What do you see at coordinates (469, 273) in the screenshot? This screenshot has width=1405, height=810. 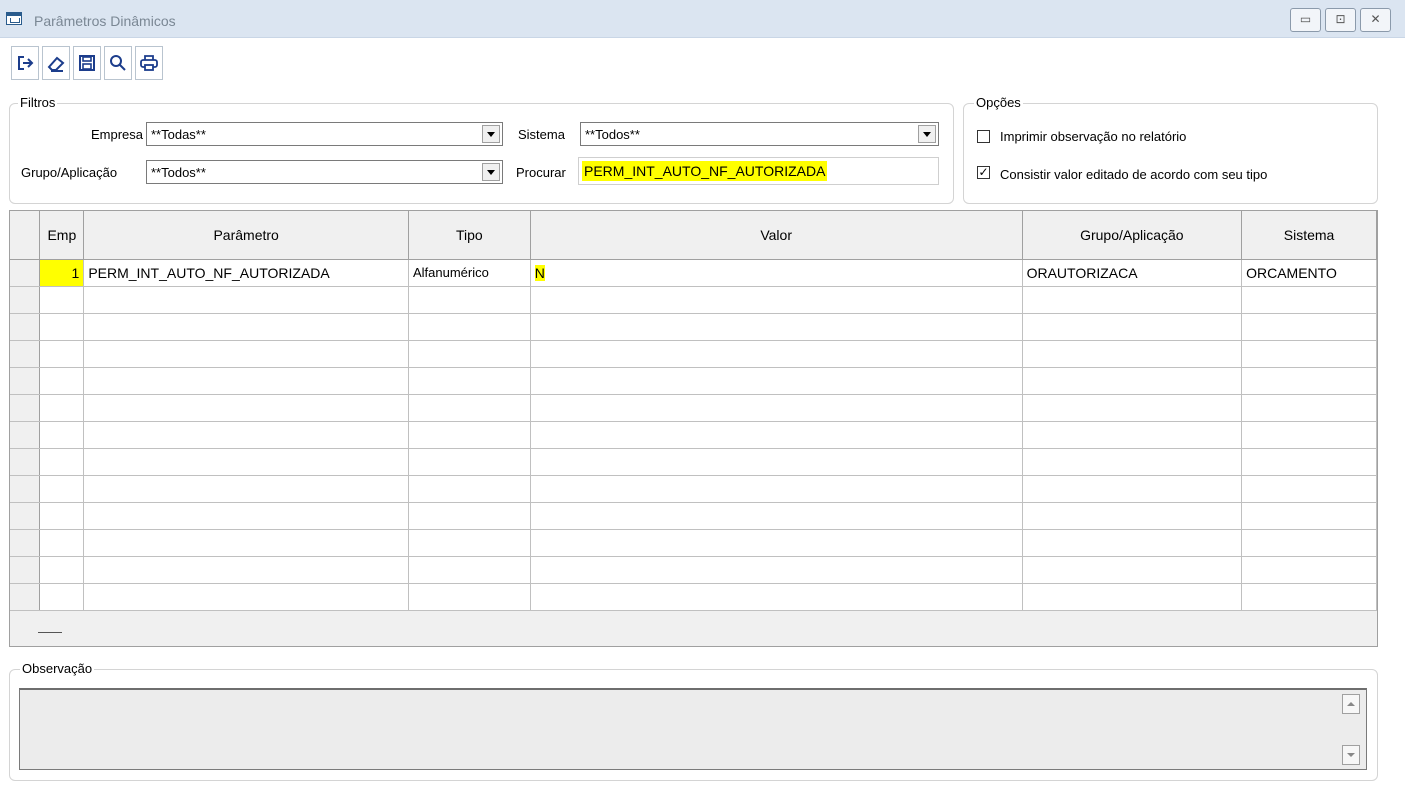 I see `cell-tipo: Alfanumérico` at bounding box center [469, 273].